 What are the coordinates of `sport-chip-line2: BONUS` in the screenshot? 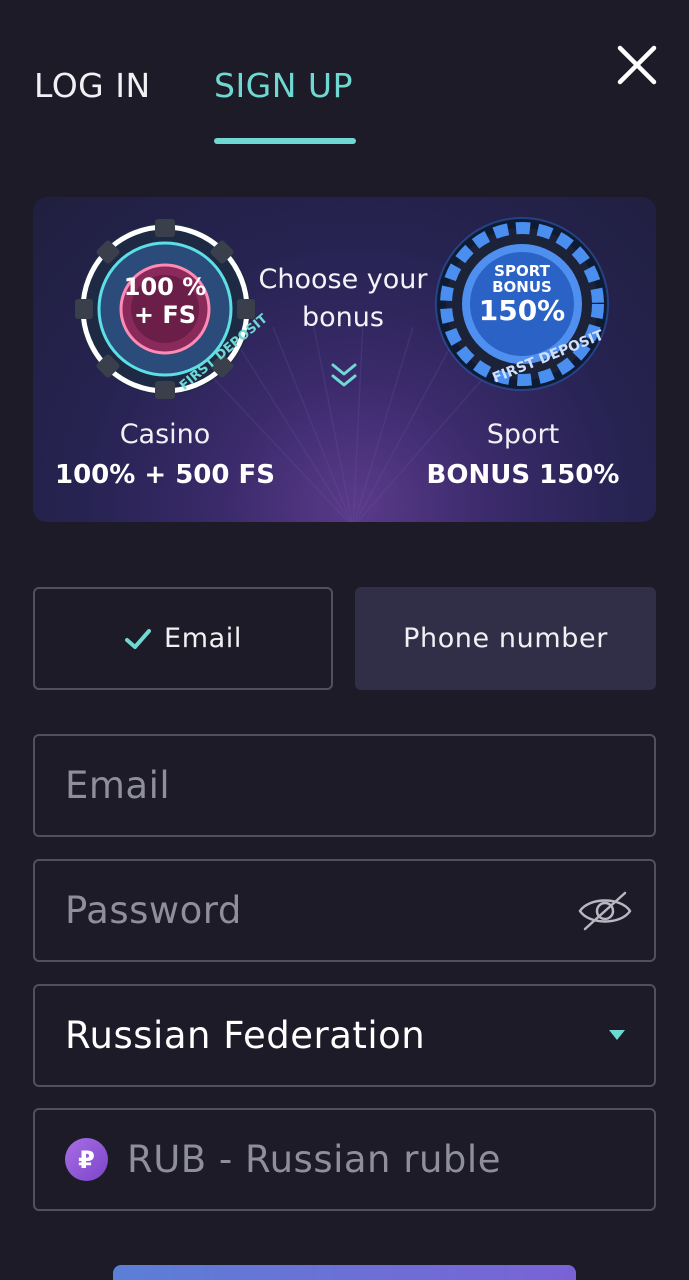 It's located at (522, 287).